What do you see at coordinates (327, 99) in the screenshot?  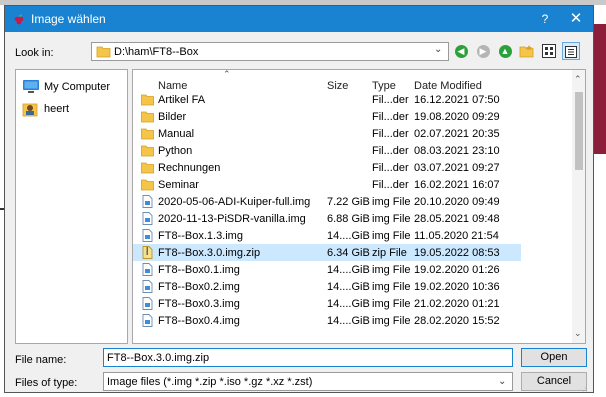 I see `table-row: Artikel FA Fil...der 16.12.2021 07:50` at bounding box center [327, 99].